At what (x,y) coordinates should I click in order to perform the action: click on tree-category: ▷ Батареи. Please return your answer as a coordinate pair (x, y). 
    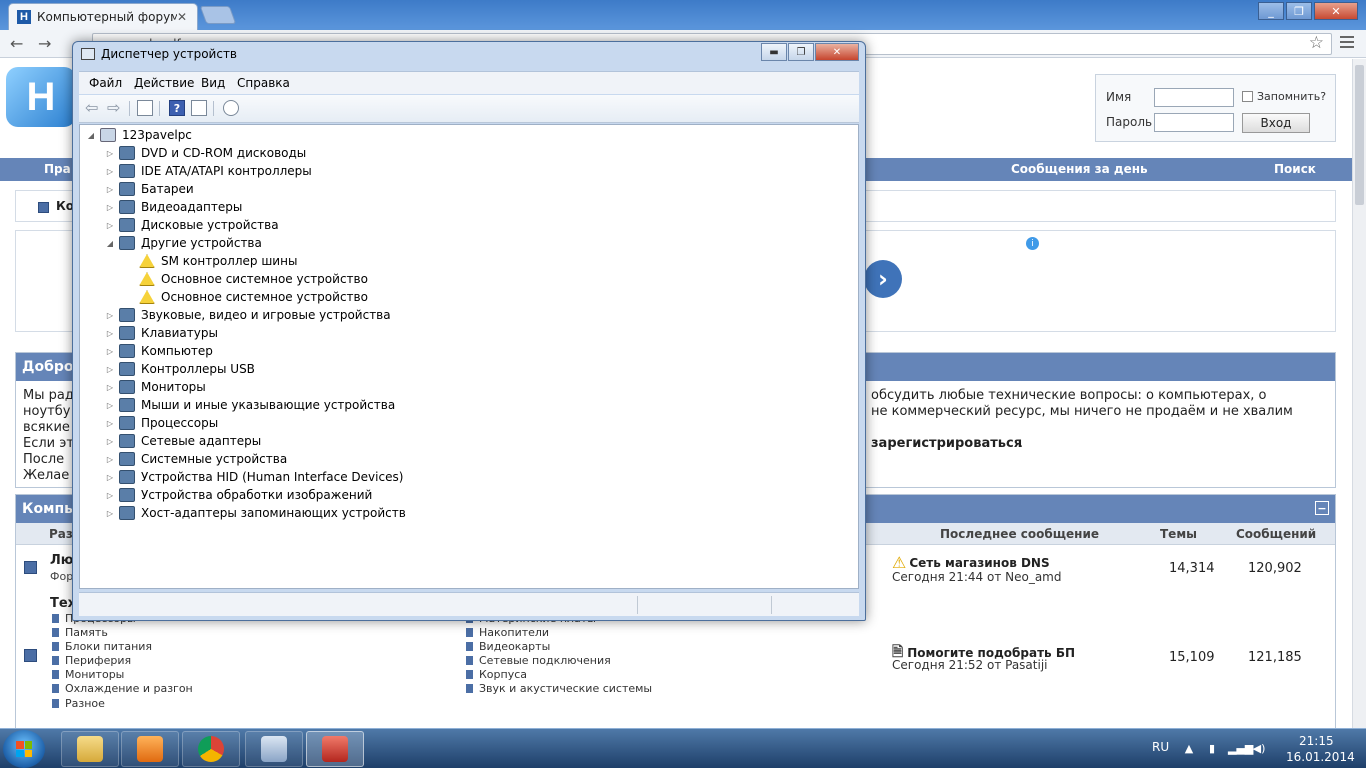
    Looking at the image, I should click on (149, 189).